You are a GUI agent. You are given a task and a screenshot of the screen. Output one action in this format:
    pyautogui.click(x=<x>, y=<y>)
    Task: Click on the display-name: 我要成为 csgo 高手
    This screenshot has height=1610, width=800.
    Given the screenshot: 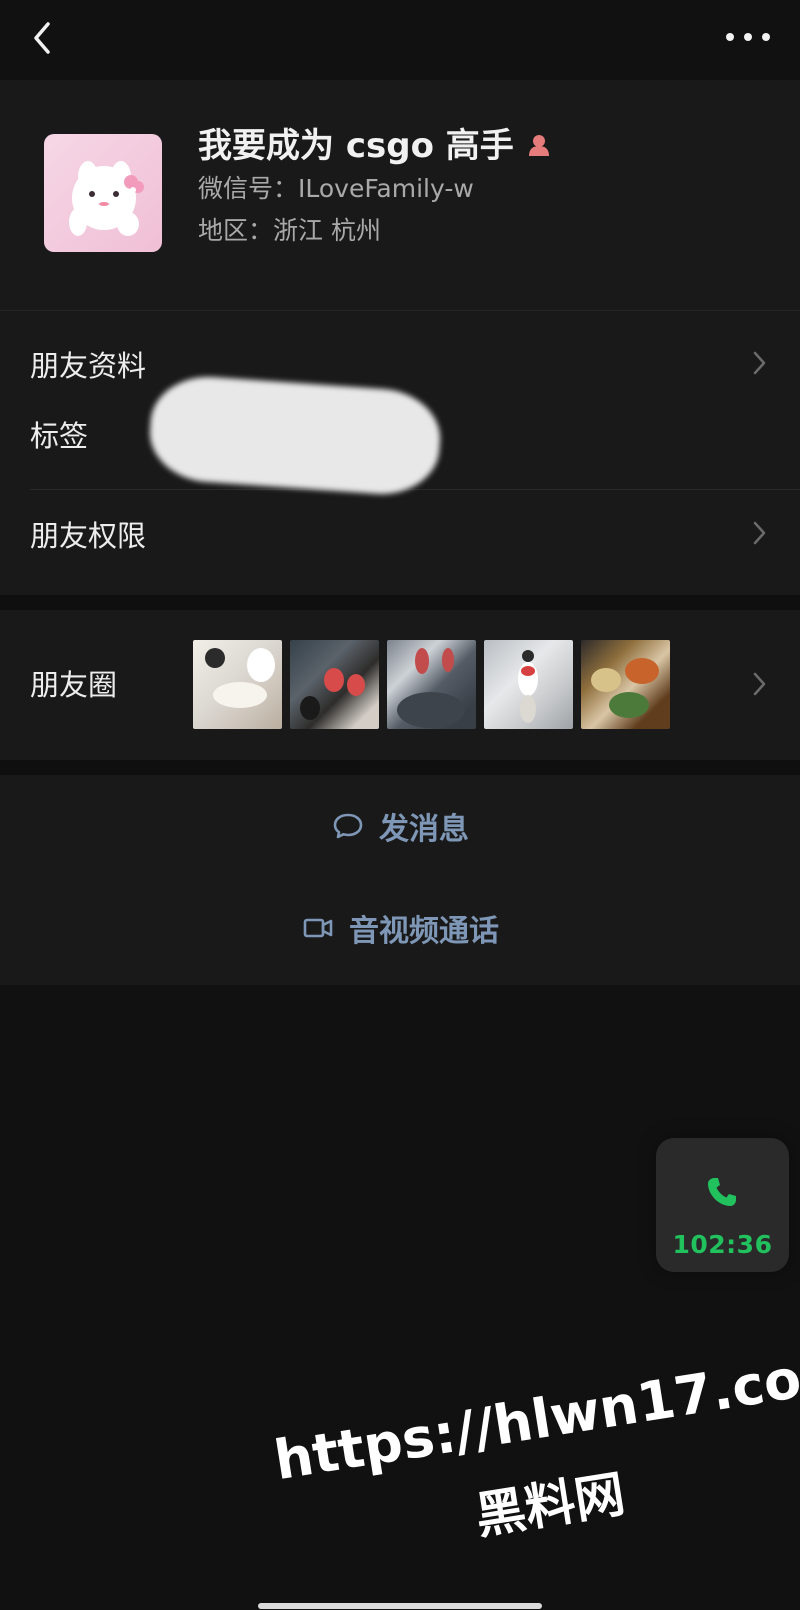 What is the action you would take?
    pyautogui.click(x=479, y=146)
    